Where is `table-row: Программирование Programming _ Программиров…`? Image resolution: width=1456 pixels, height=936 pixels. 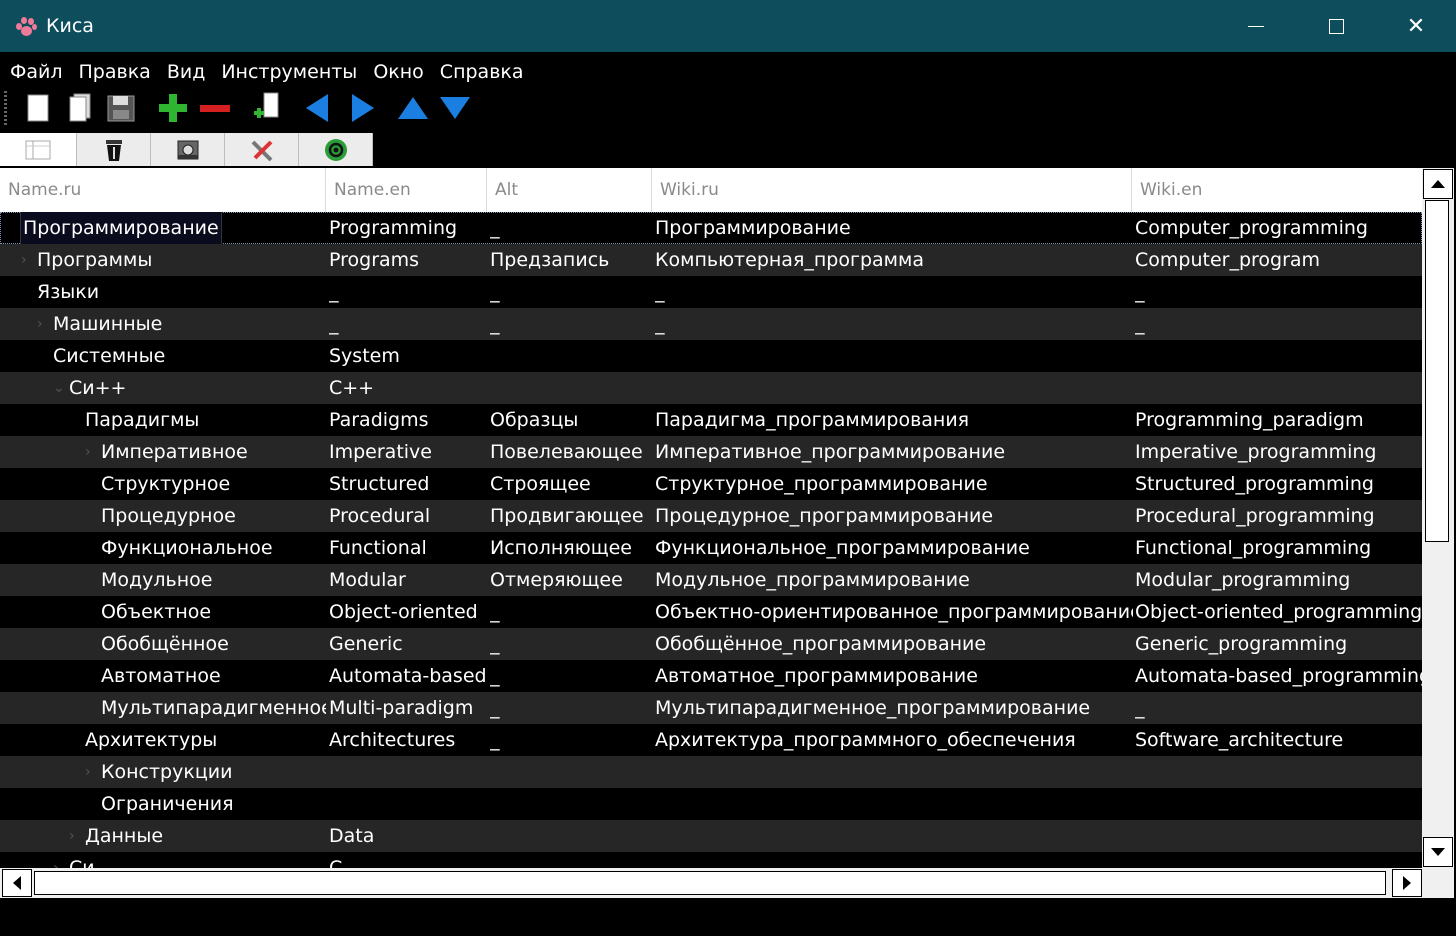 table-row: Программирование Programming _ Программиров… is located at coordinates (711, 228).